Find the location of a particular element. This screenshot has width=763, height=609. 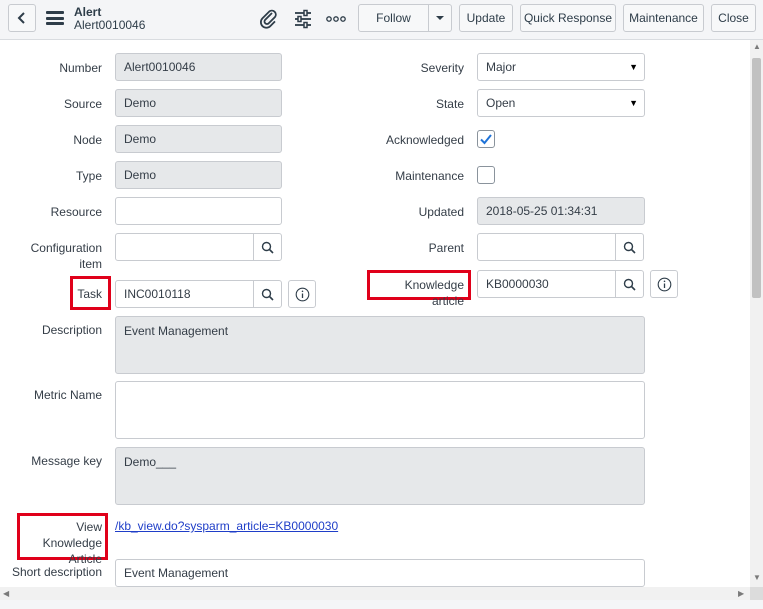

type-label: Type is located at coordinates (88, 176).